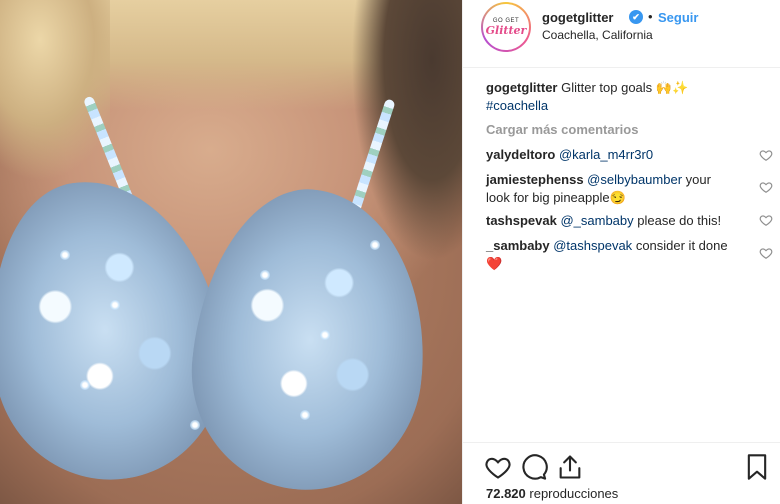 This screenshot has width=780, height=504. What do you see at coordinates (570, 467) in the screenshot?
I see `share-icon` at bounding box center [570, 467].